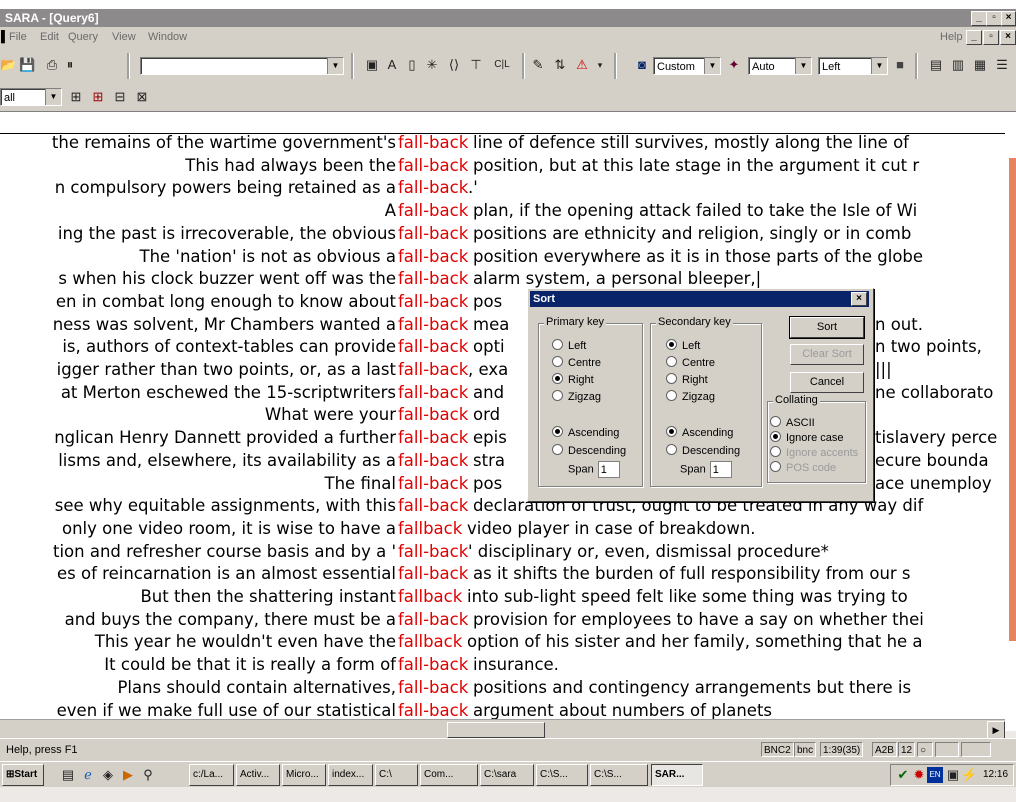 This screenshot has width=1016, height=802. Describe the element at coordinates (690, 362) in the screenshot. I see `secondary-key-centre: Centre` at that location.